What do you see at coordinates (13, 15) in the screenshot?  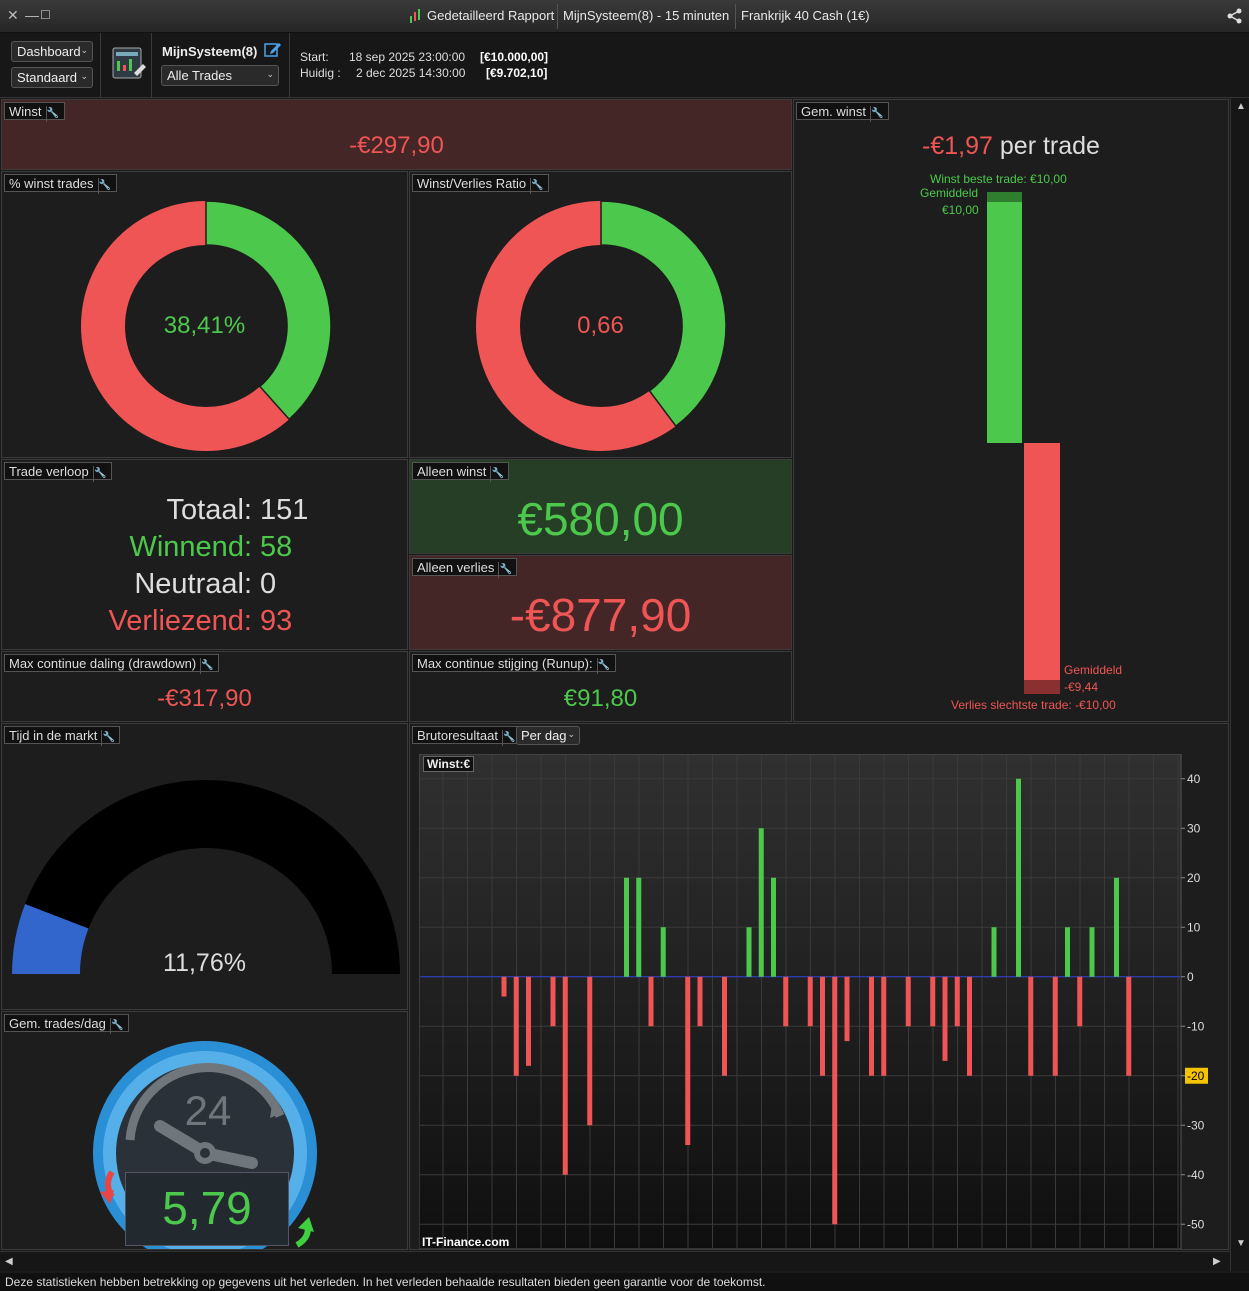 I see `close-icon: ✕` at bounding box center [13, 15].